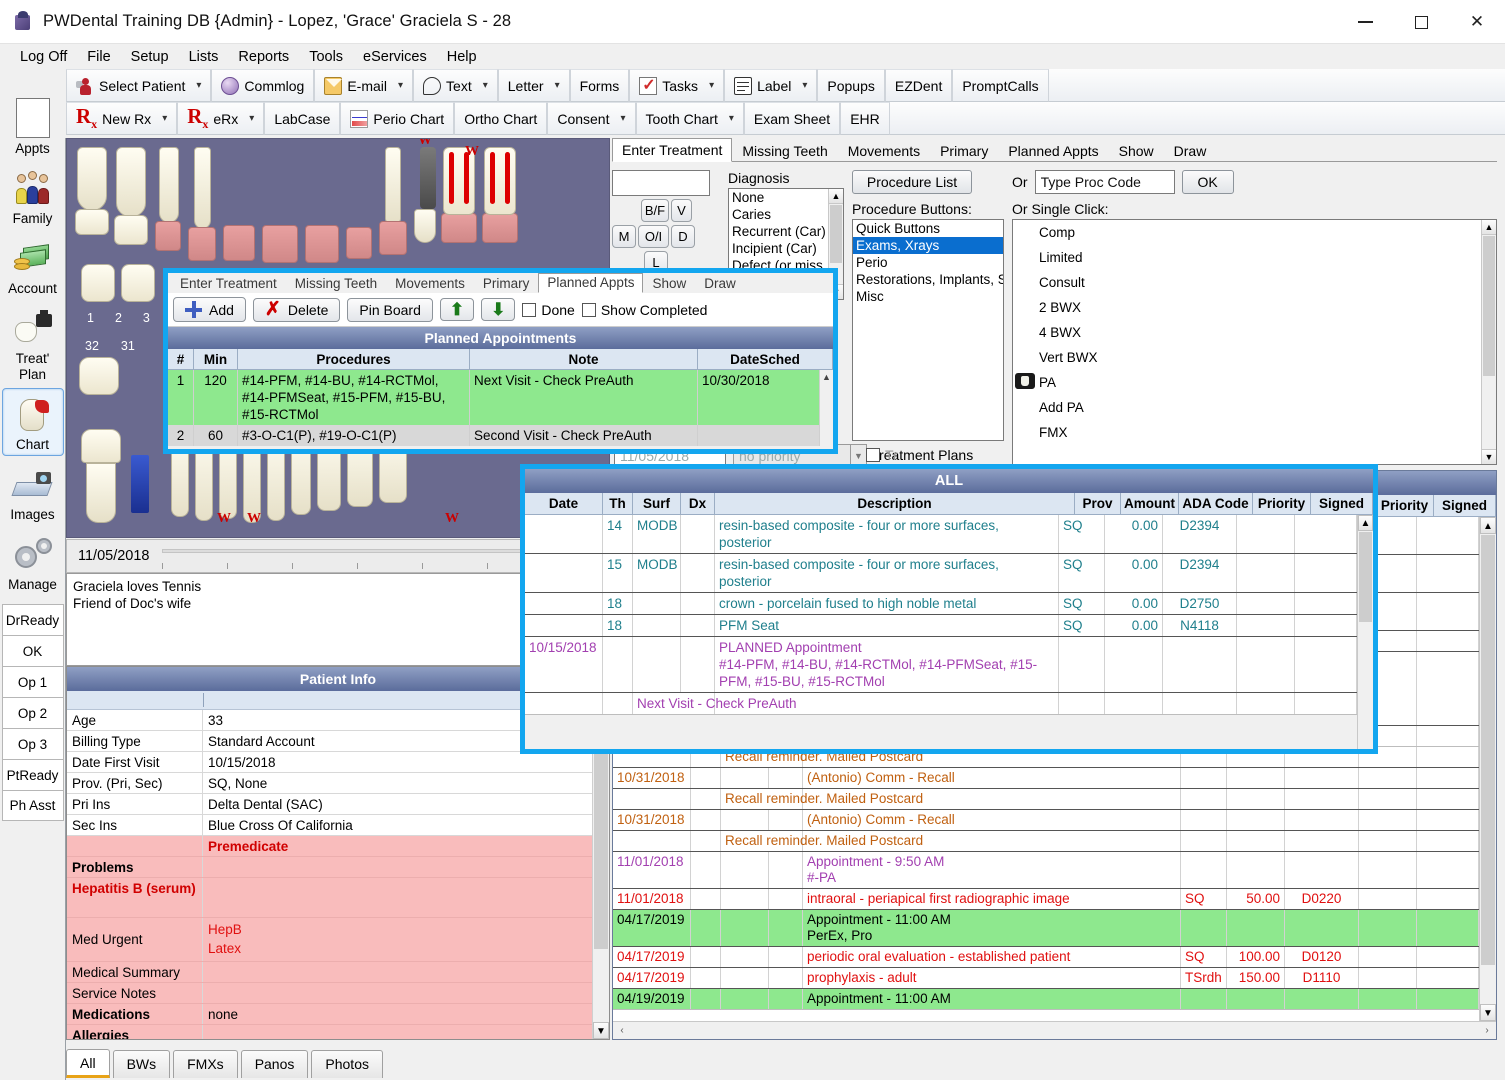  Describe the element at coordinates (364, 85) in the screenshot. I see `email-button: E-mail` at that location.